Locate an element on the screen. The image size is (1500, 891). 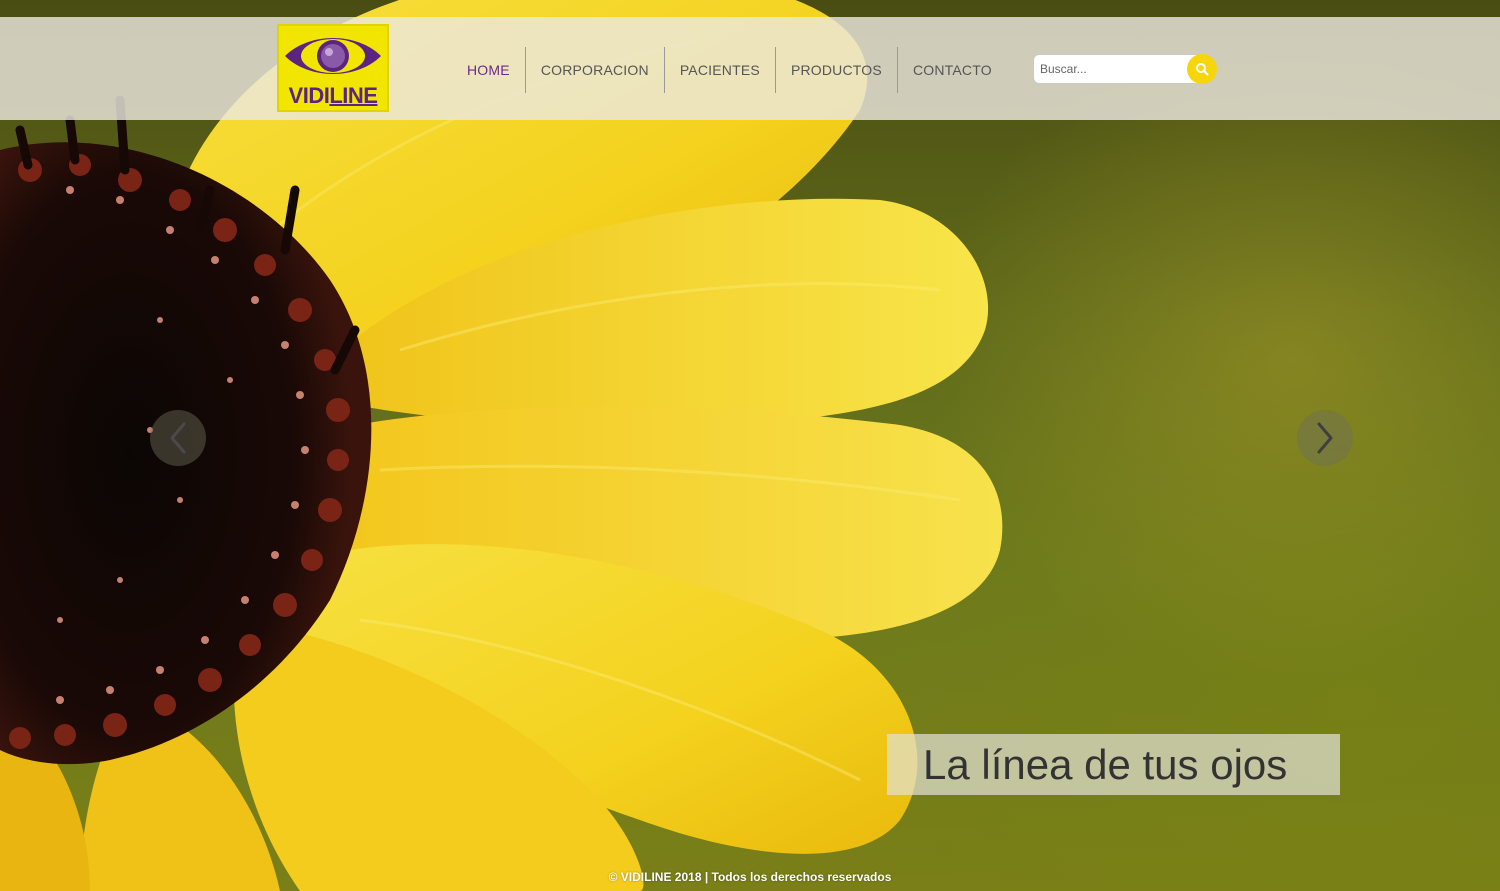
search-icon is located at coordinates (1202, 69).